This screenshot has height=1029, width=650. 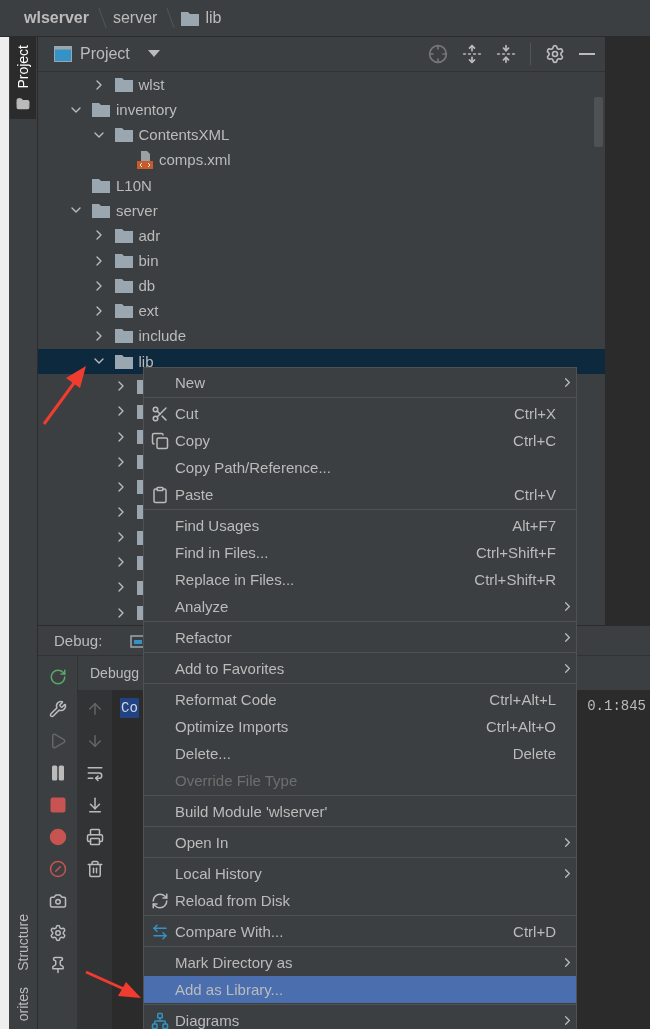 What do you see at coordinates (151, 85) in the screenshot?
I see `tree-item-label: wlst` at bounding box center [151, 85].